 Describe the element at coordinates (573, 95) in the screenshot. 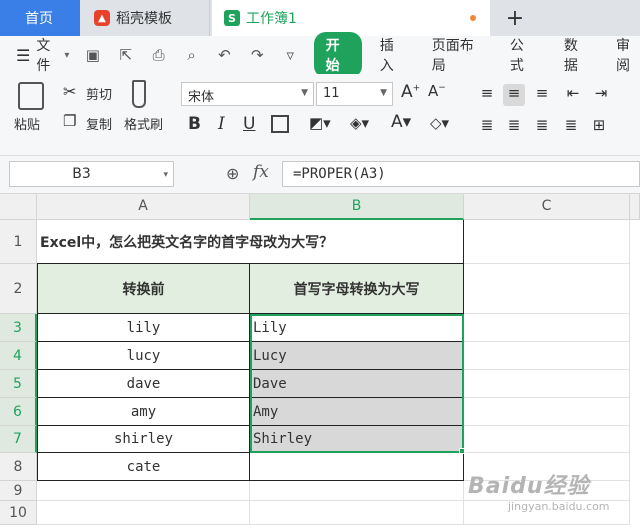

I see `decrease-indent-icon: ⇤` at that location.